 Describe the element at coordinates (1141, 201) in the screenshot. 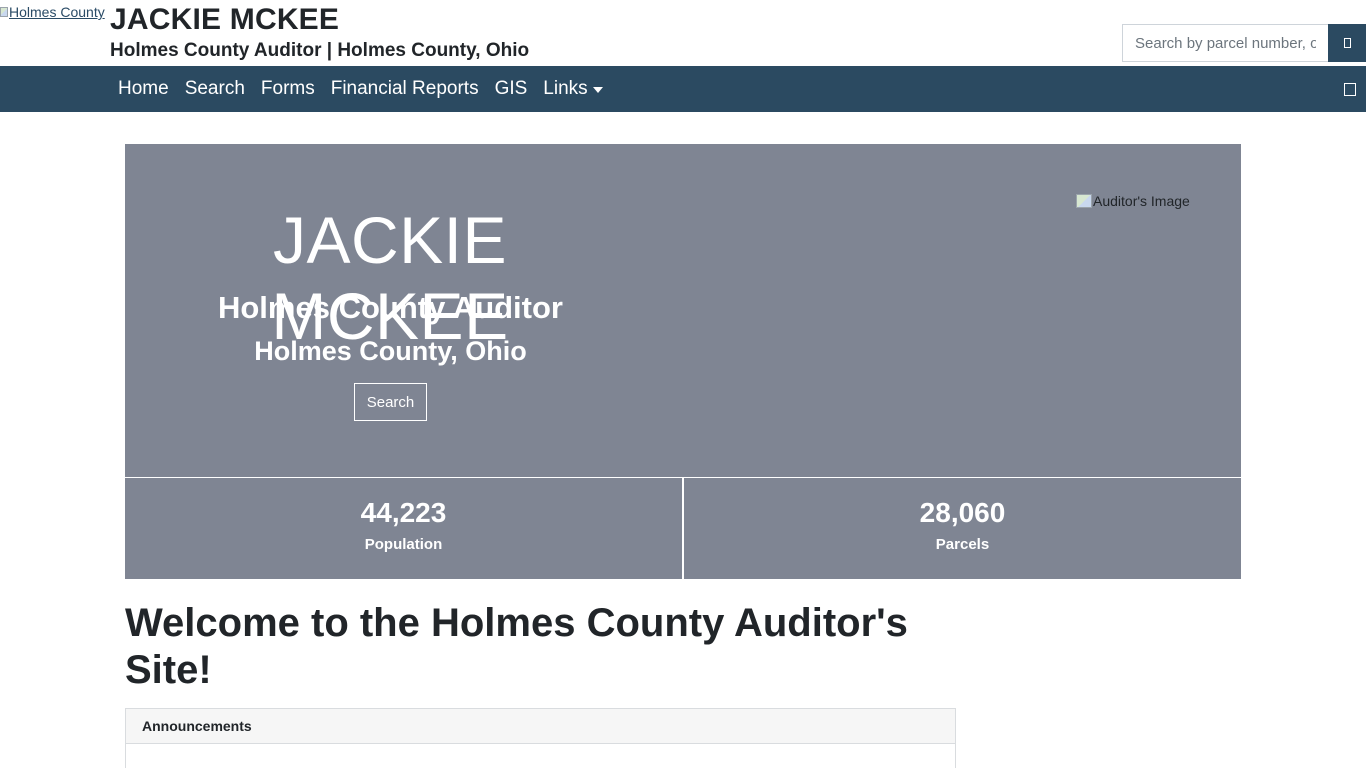

I see `auditor-image-alt-text: Auditor's Image` at that location.